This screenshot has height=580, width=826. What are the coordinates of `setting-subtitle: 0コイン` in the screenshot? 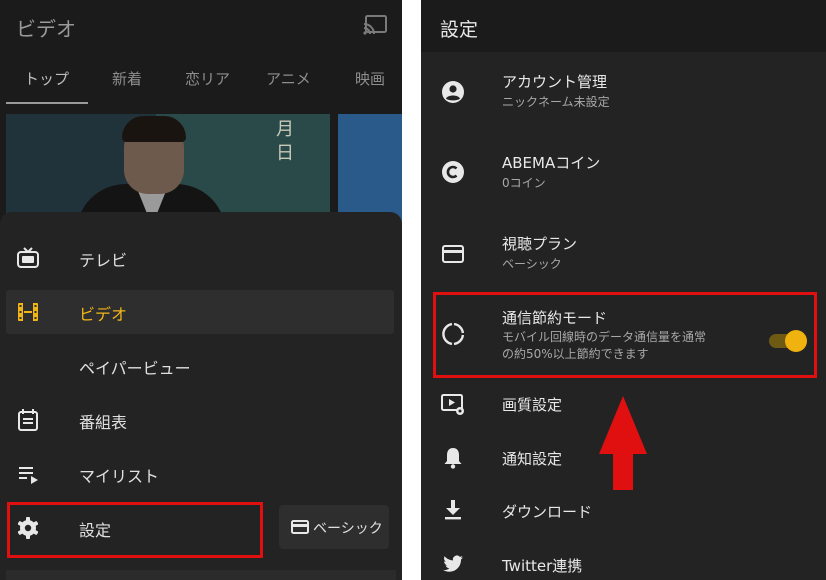 It's located at (524, 183).